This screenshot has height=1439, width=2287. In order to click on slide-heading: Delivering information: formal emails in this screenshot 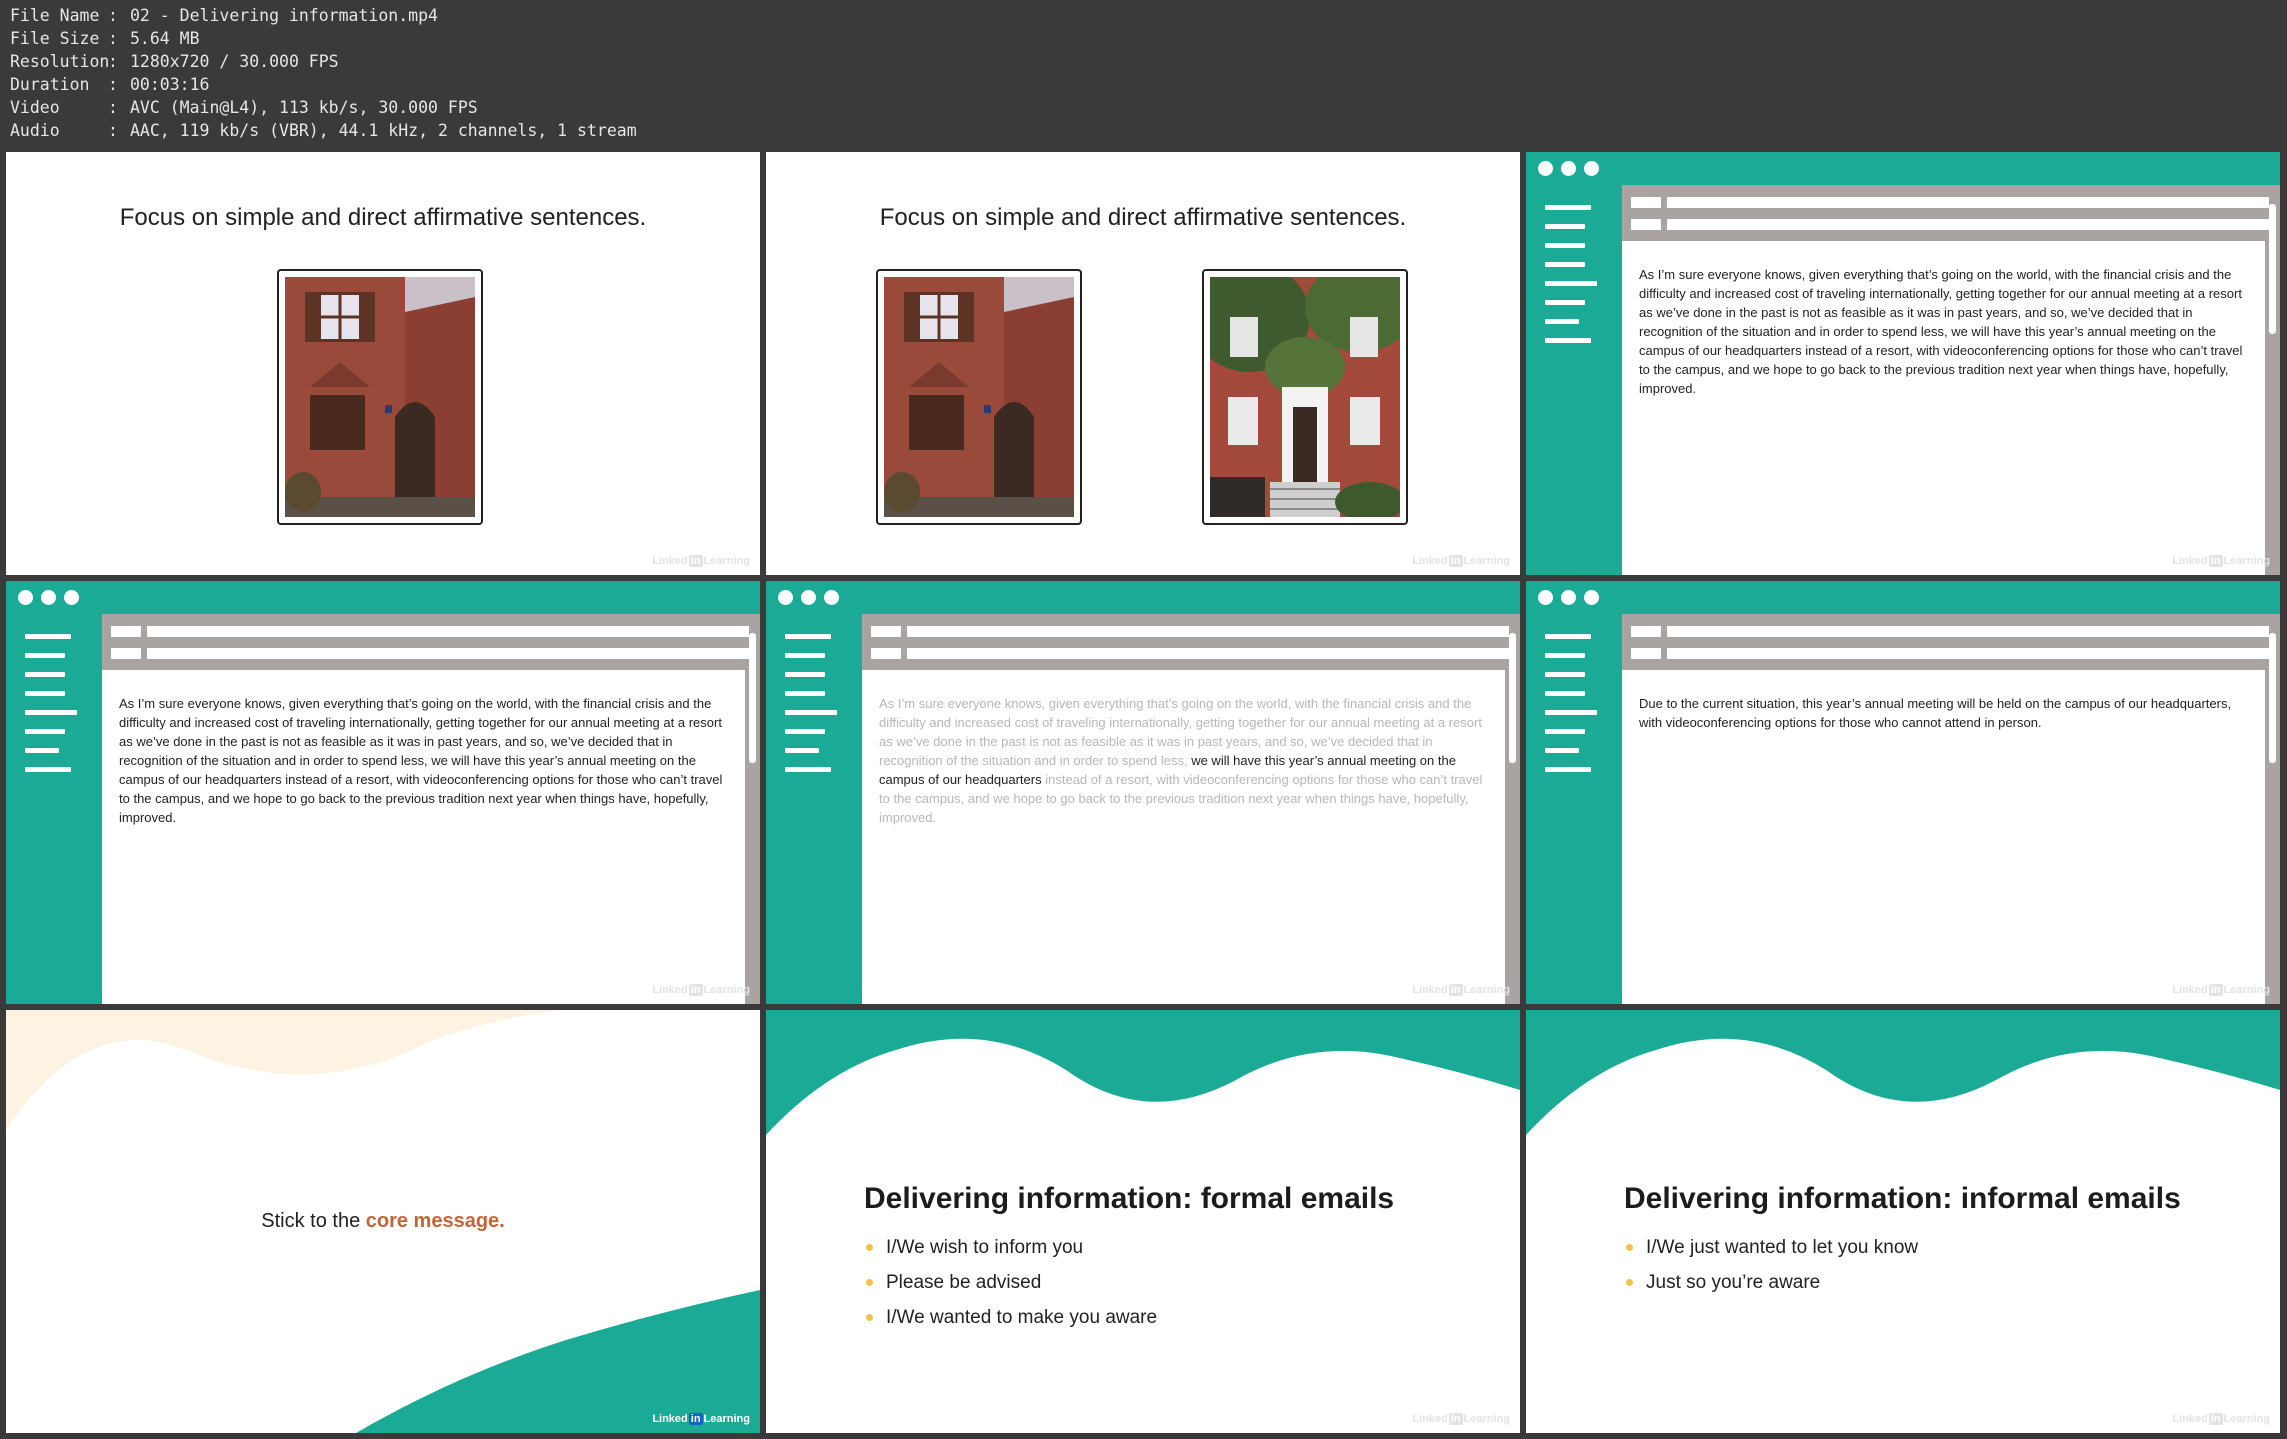, I will do `click(1129, 1198)`.